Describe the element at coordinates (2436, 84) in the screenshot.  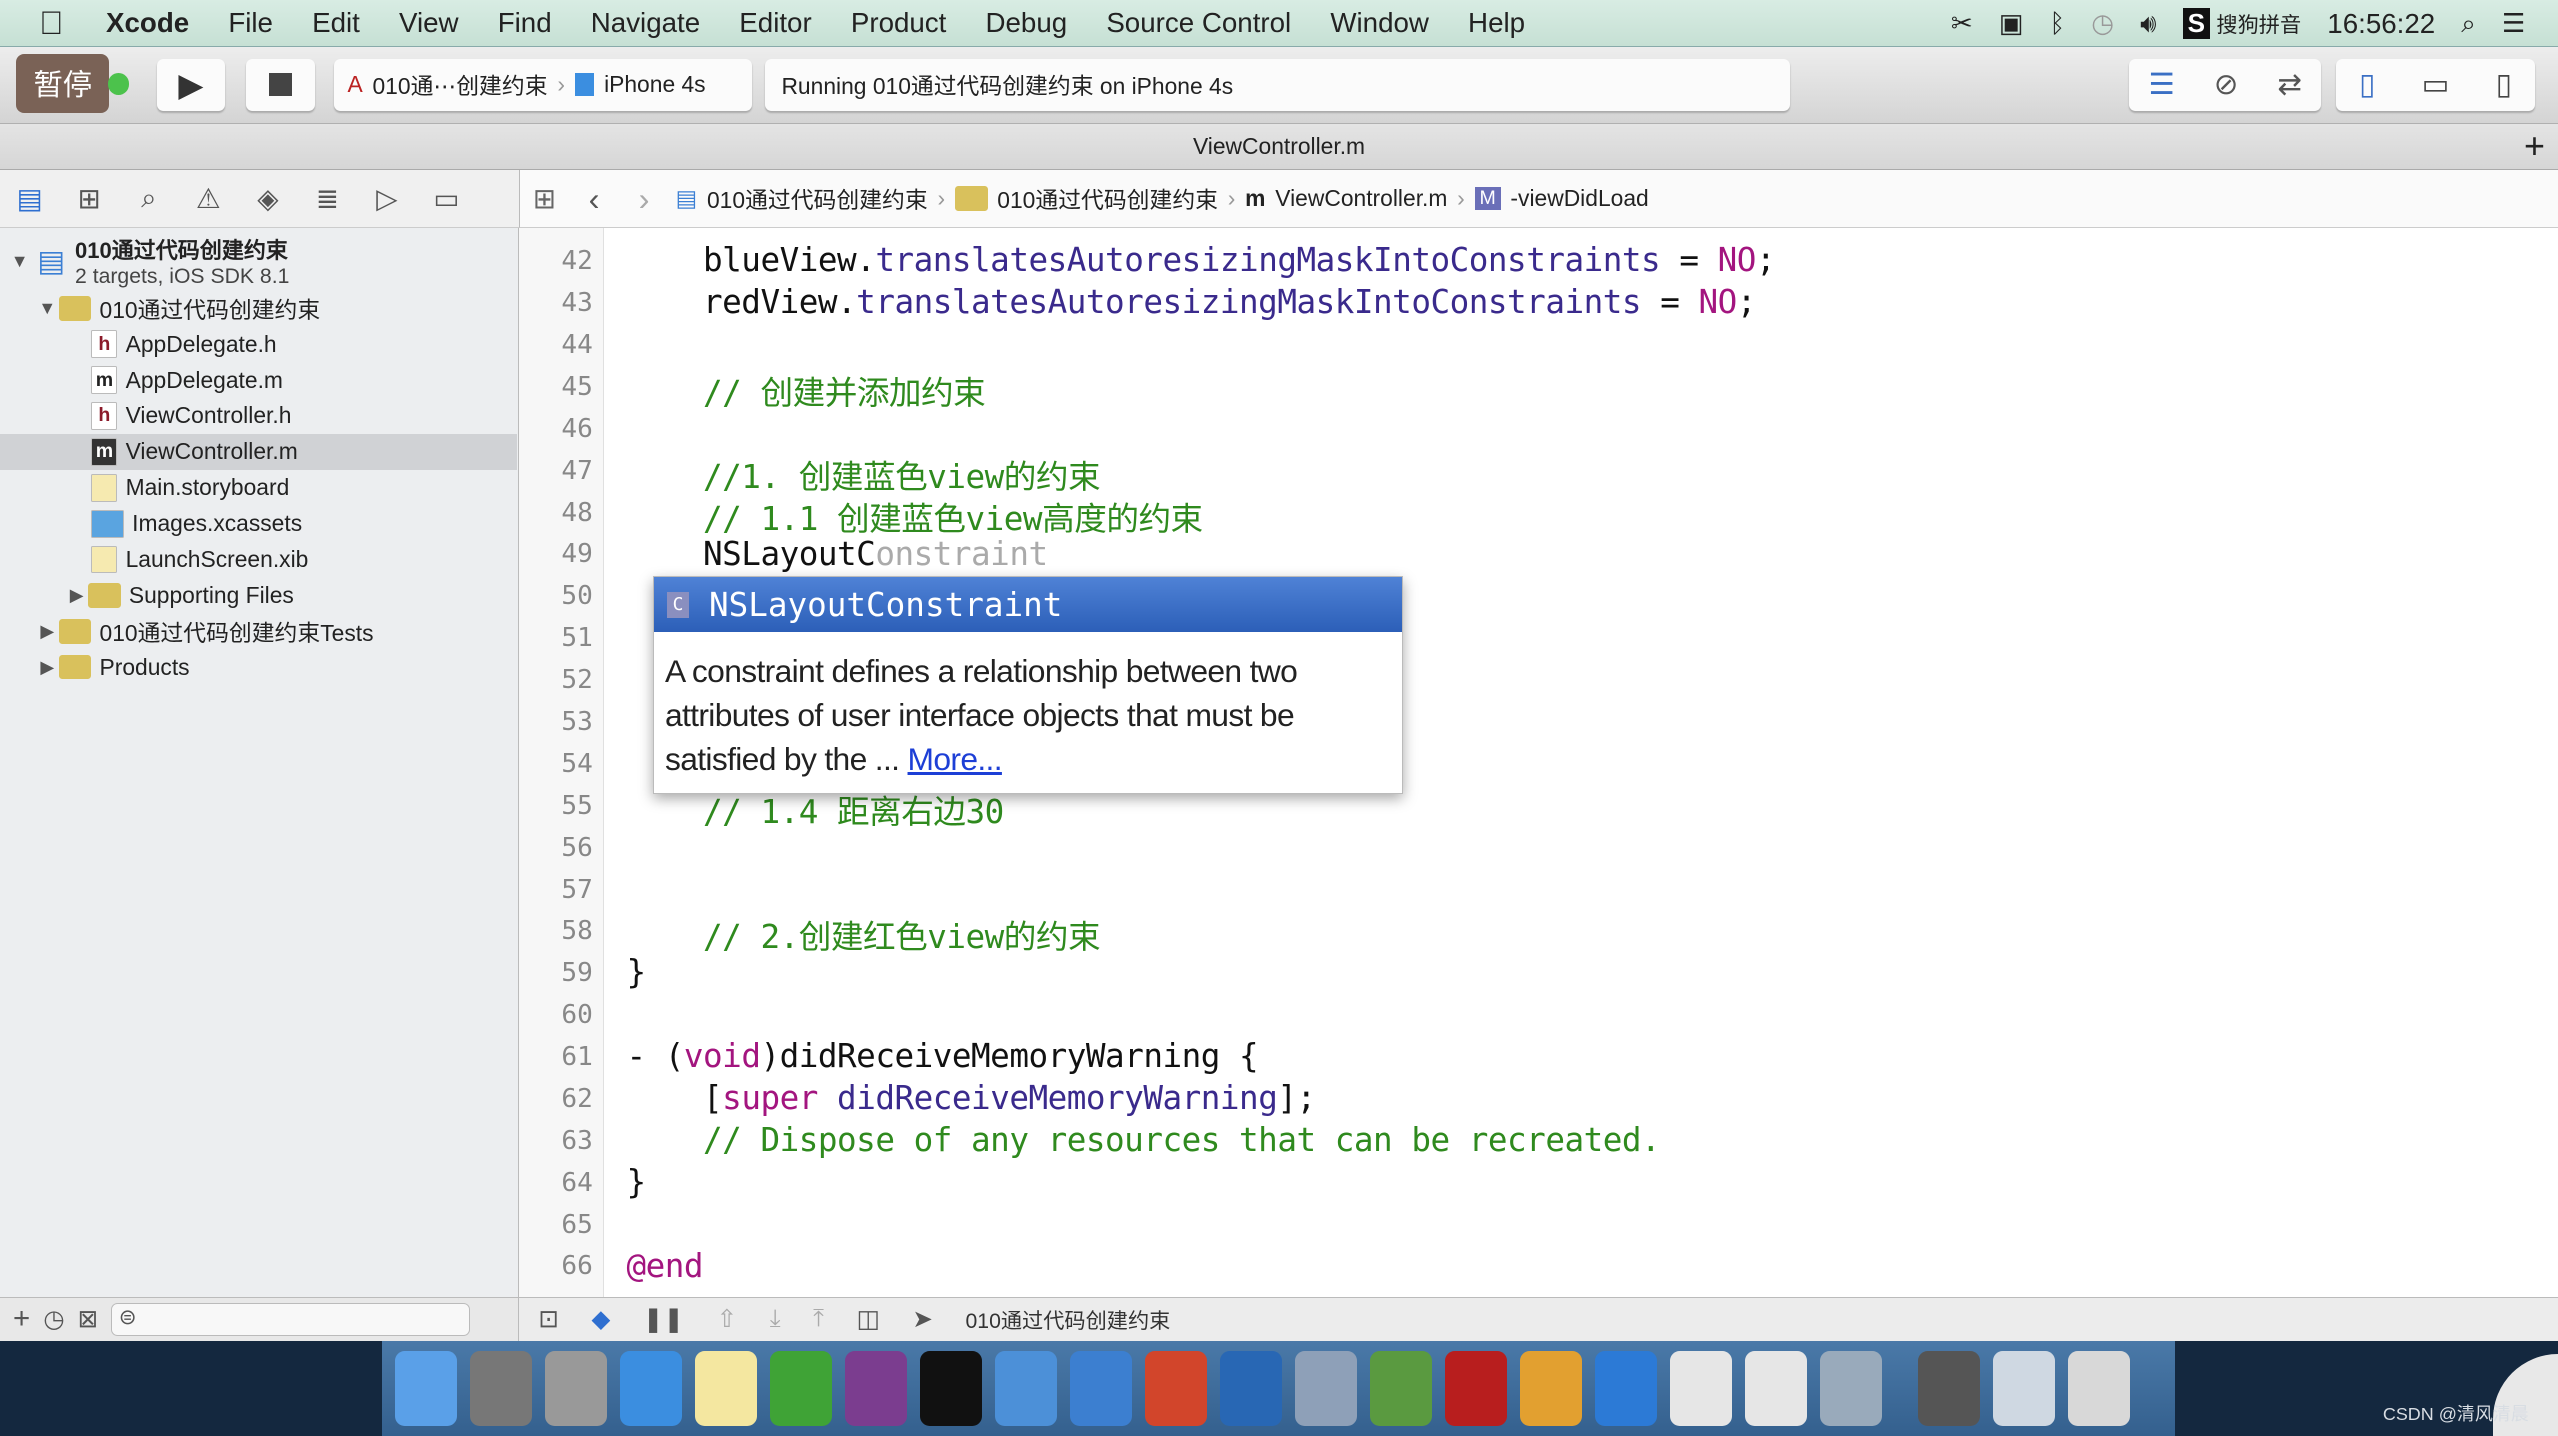
I see `debug-area-toggle-icon: ▭` at that location.